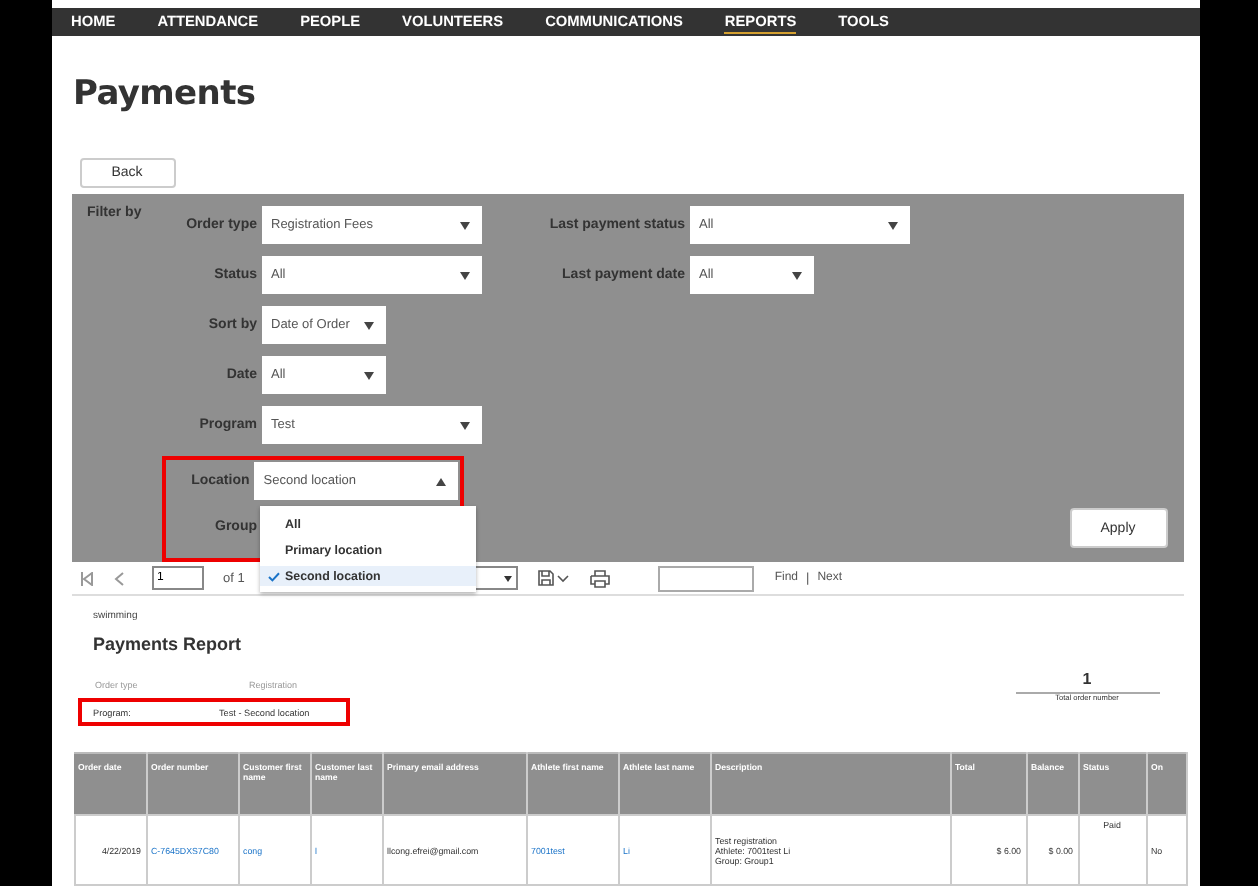 This screenshot has width=1258, height=886. Describe the element at coordinates (168, 644) in the screenshot. I see `report-title: Payments Report` at that location.